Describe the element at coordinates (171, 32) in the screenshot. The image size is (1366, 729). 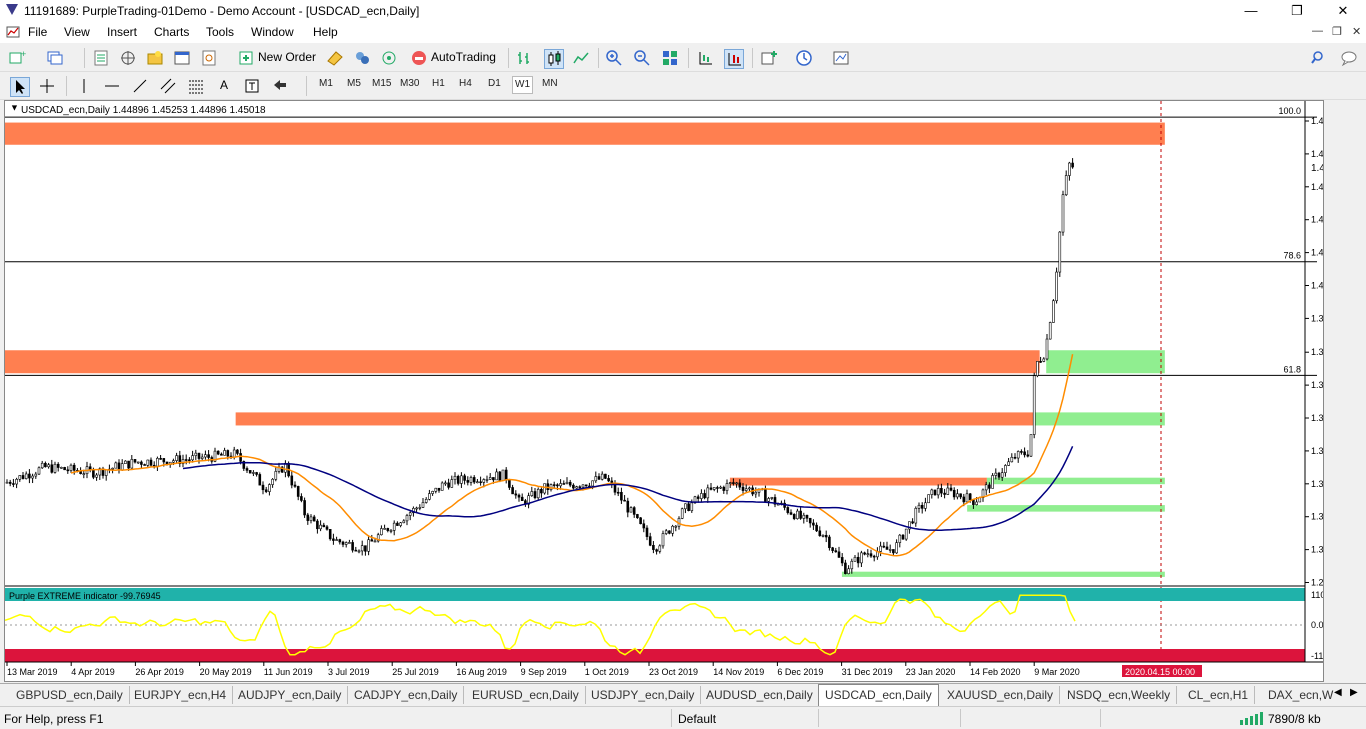
I see `menu-charts: Charts` at that location.